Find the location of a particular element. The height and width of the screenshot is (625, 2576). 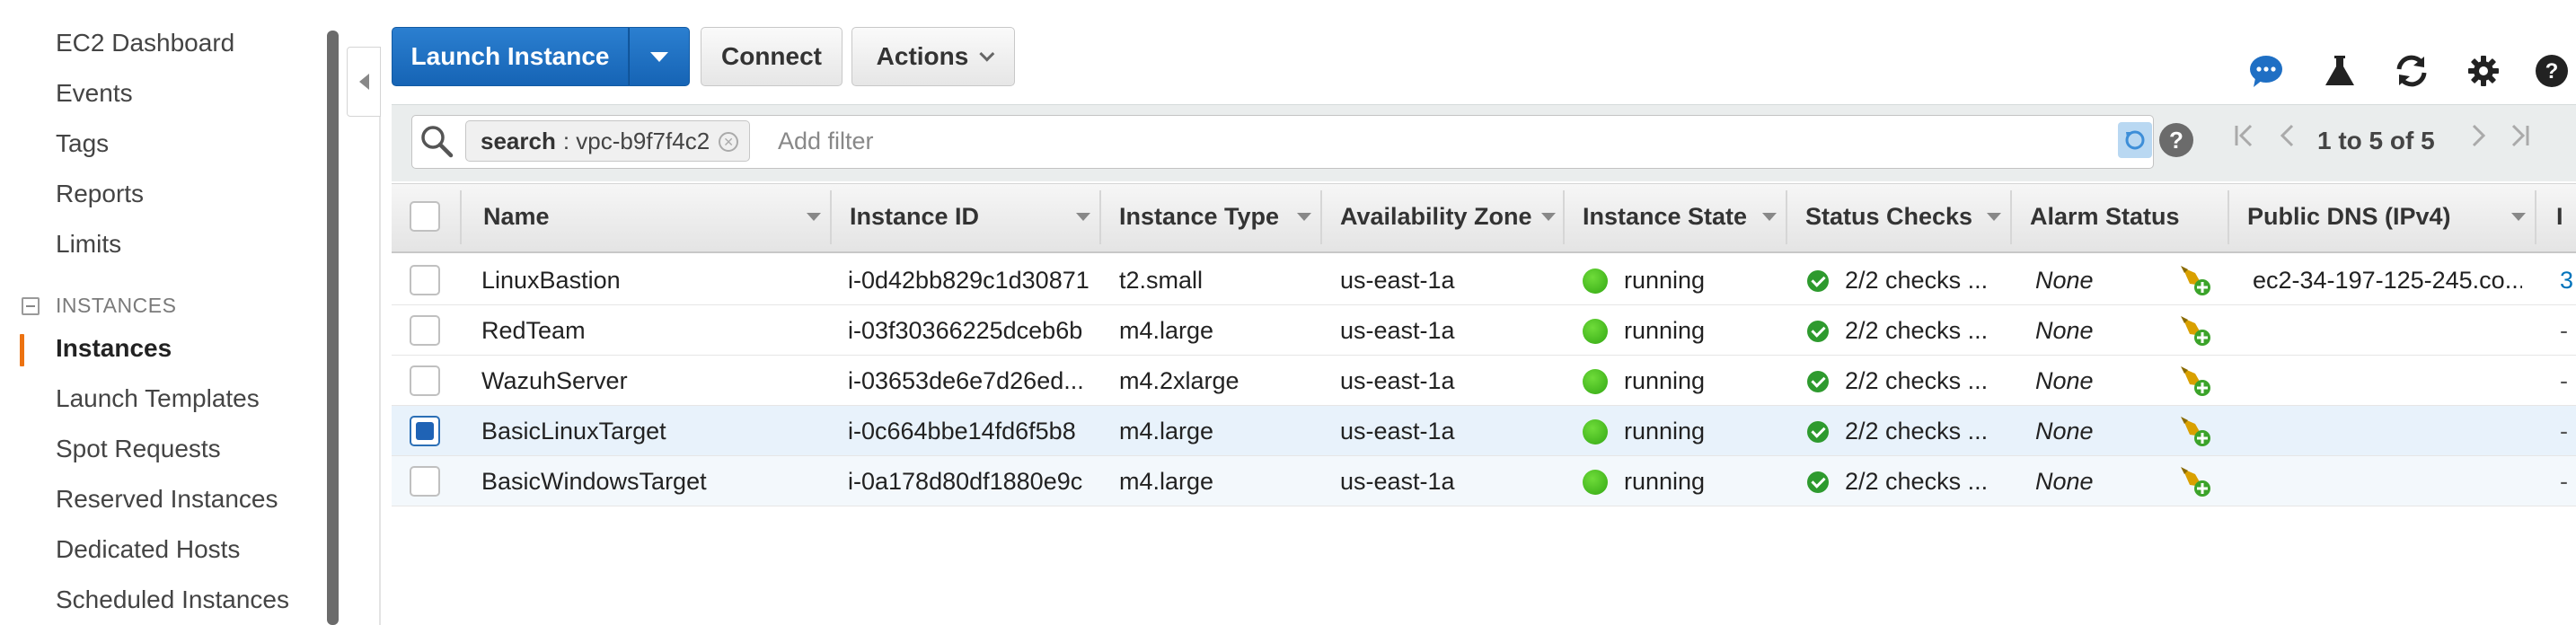

cell-instance-type: t2.small is located at coordinates (1161, 280).